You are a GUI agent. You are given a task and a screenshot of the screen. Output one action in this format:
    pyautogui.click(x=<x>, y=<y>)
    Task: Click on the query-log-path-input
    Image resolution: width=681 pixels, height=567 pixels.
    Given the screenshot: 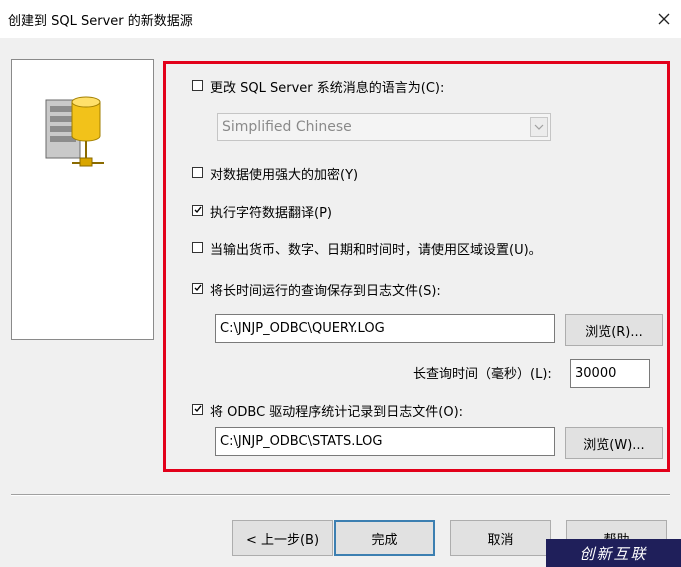 What is the action you would take?
    pyautogui.click(x=385, y=328)
    